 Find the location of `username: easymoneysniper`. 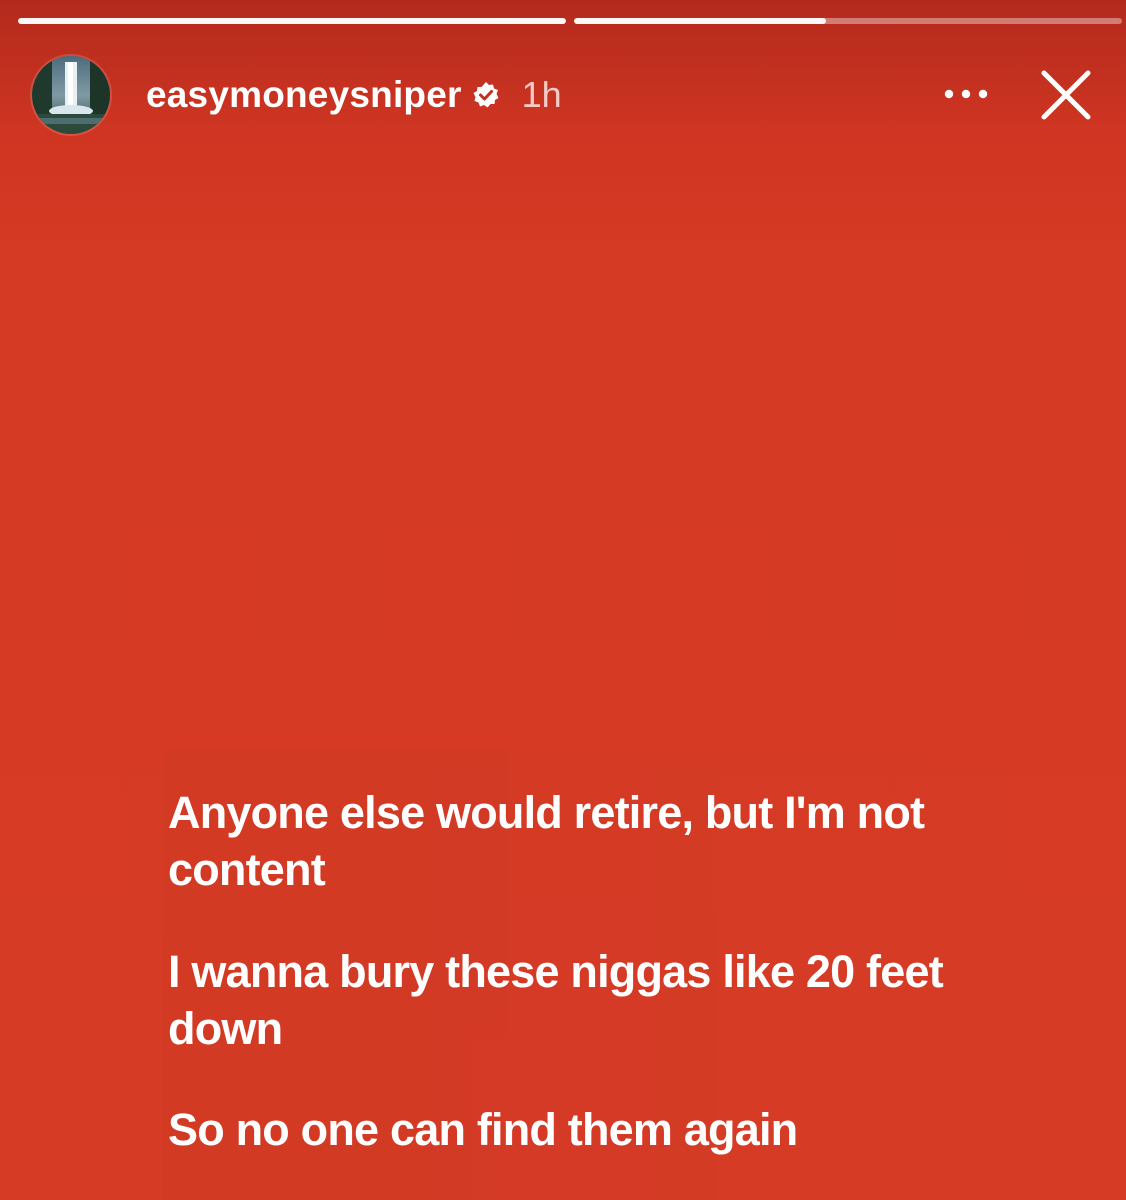

username: easymoneysniper is located at coordinates (304, 95).